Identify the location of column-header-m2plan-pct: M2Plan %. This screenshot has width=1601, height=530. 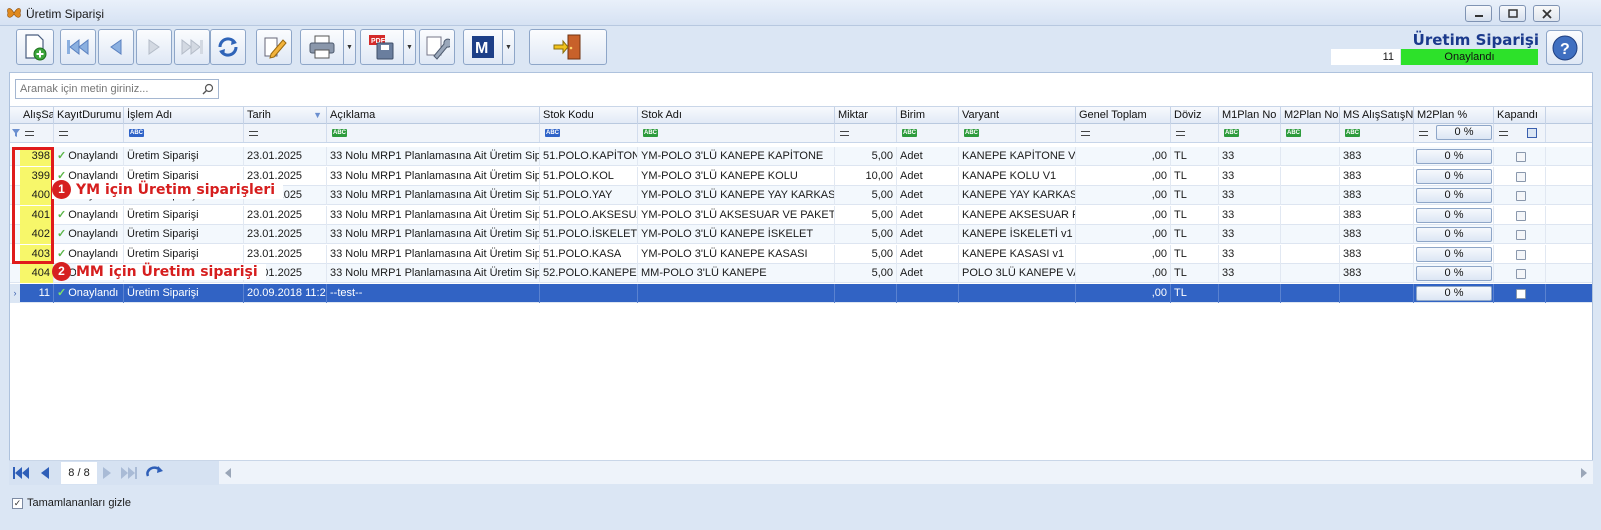
(1454, 115).